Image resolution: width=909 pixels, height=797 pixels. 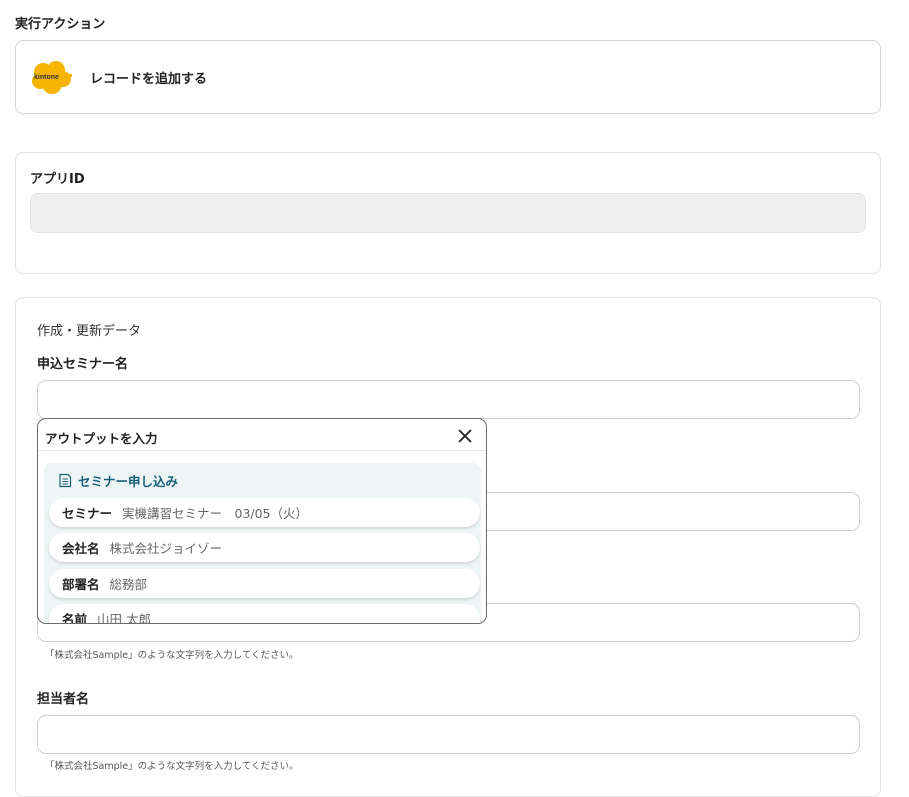 What do you see at coordinates (124, 618) in the screenshot?
I see `output-item-value: 山田 太郎` at bounding box center [124, 618].